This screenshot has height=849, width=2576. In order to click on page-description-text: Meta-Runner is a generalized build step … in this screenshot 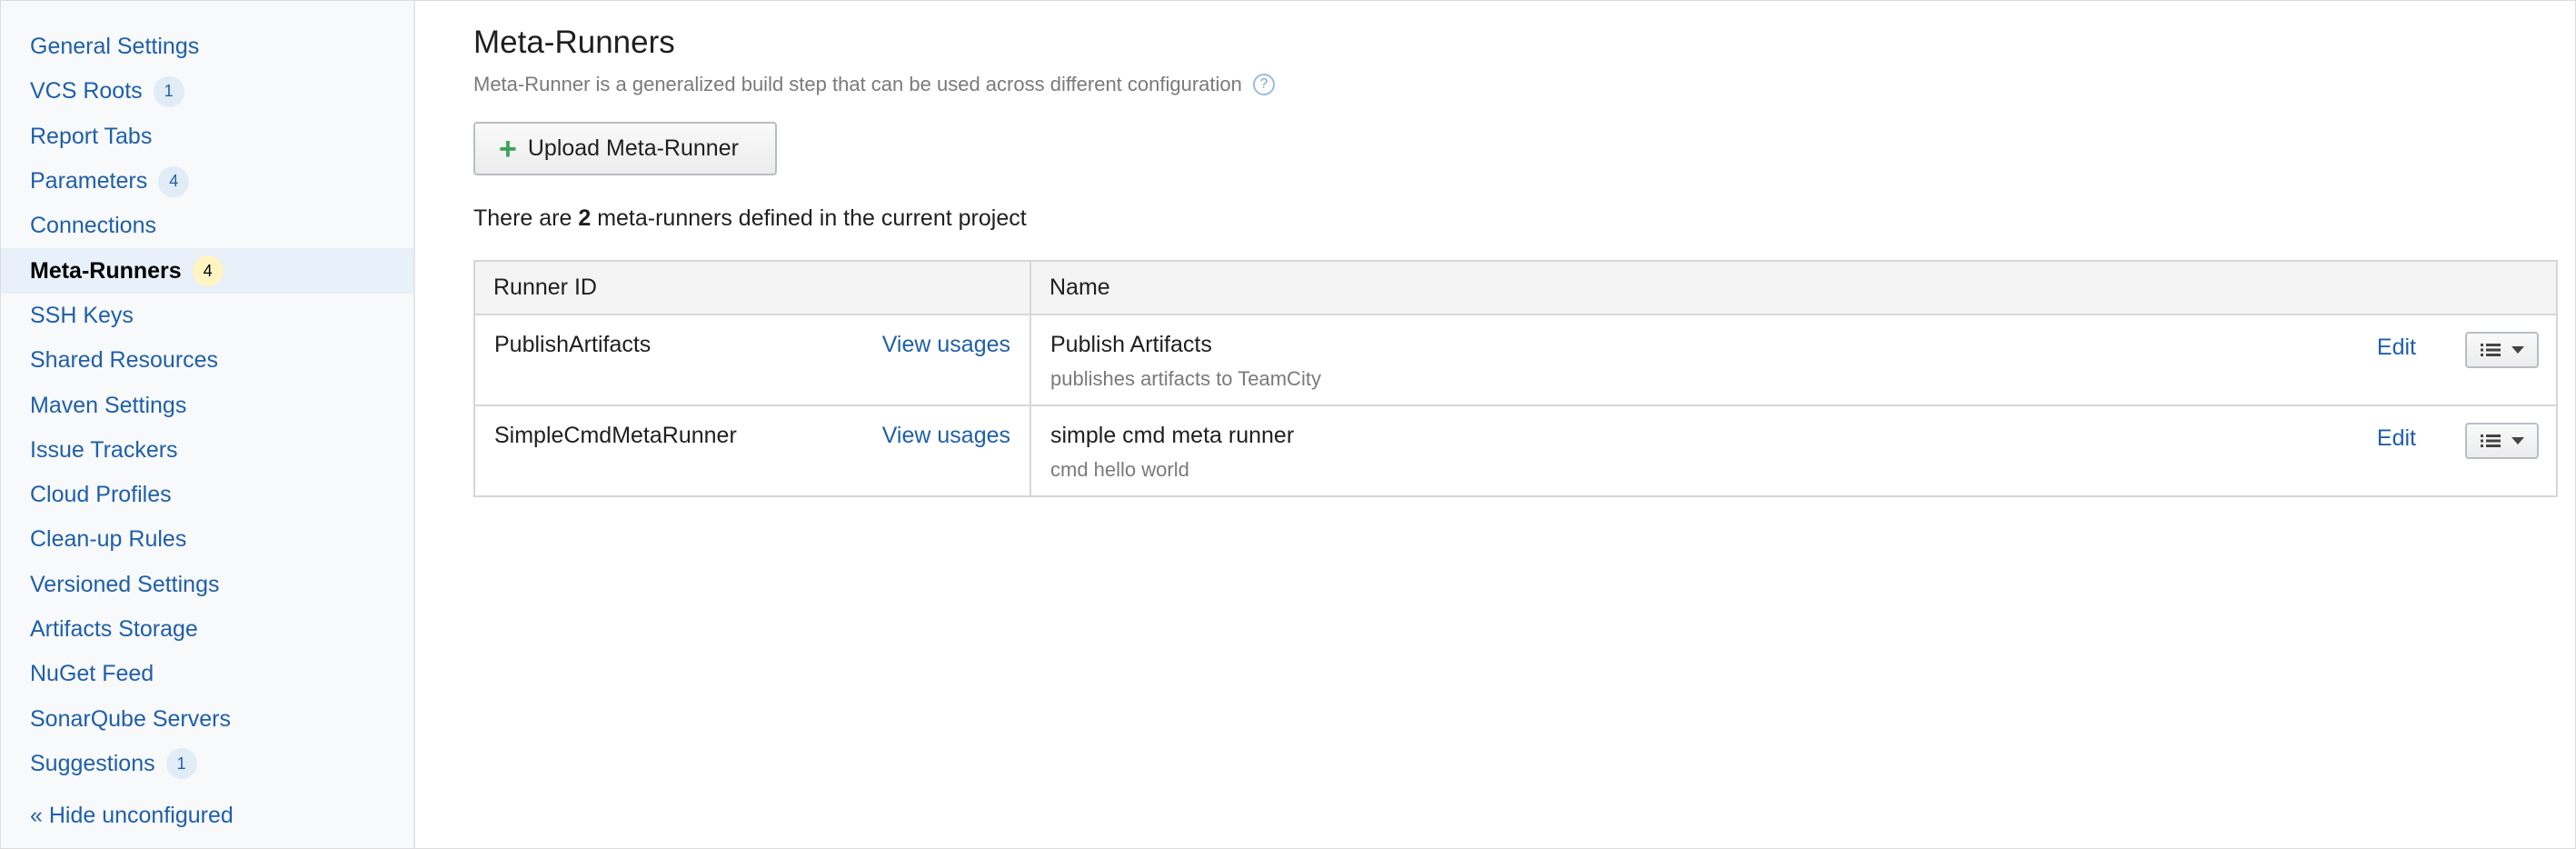, I will do `click(858, 84)`.